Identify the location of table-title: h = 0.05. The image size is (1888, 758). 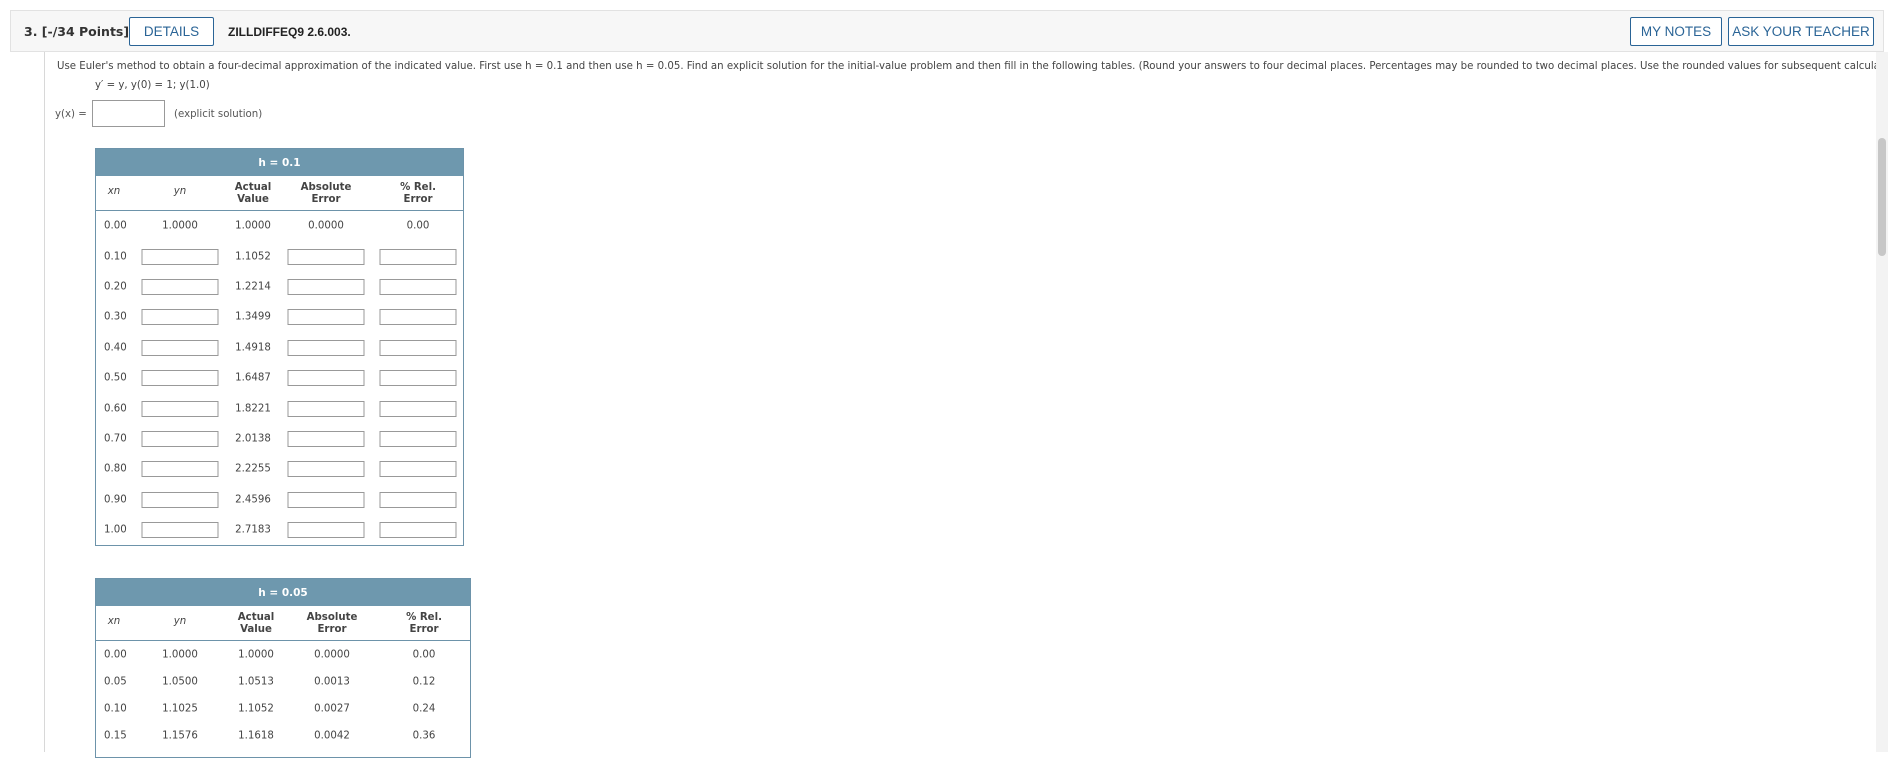
(283, 592).